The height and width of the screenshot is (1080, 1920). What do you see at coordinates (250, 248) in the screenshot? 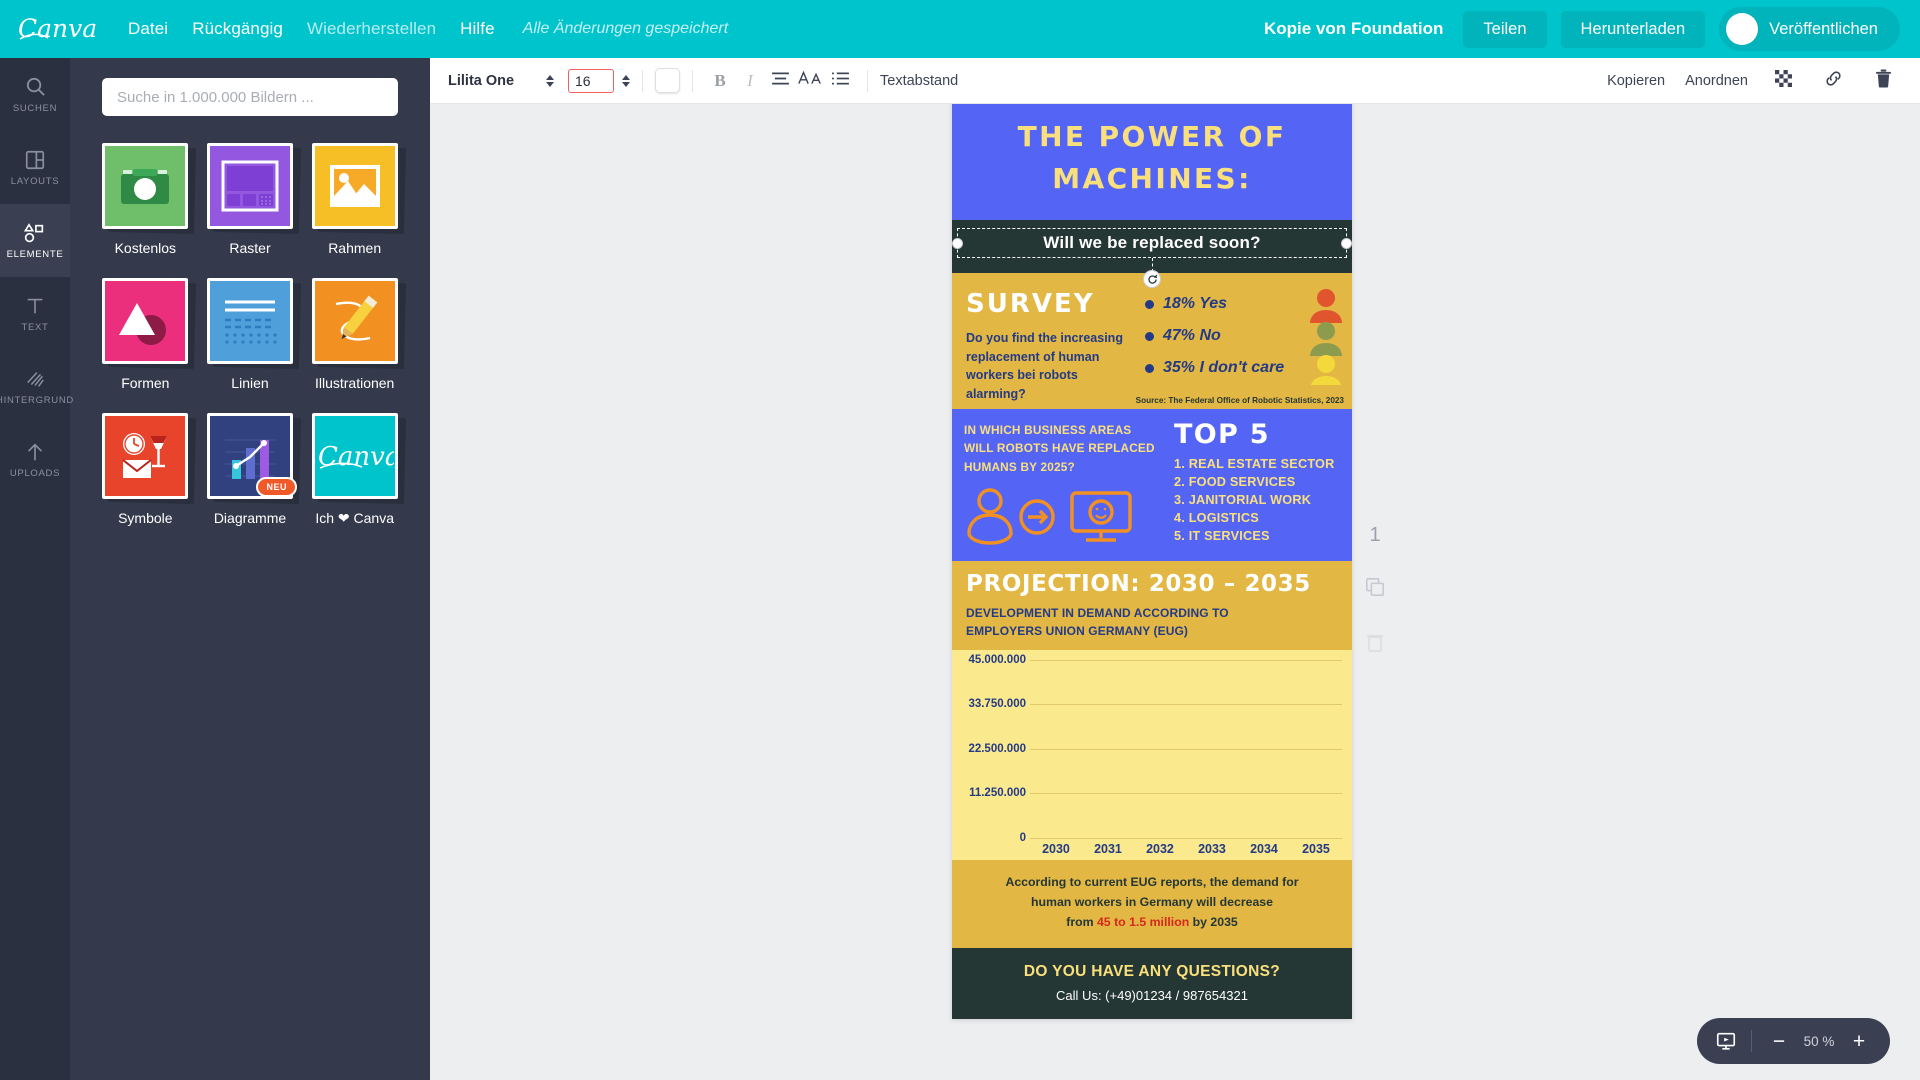
I see `tile-label: Raster` at bounding box center [250, 248].